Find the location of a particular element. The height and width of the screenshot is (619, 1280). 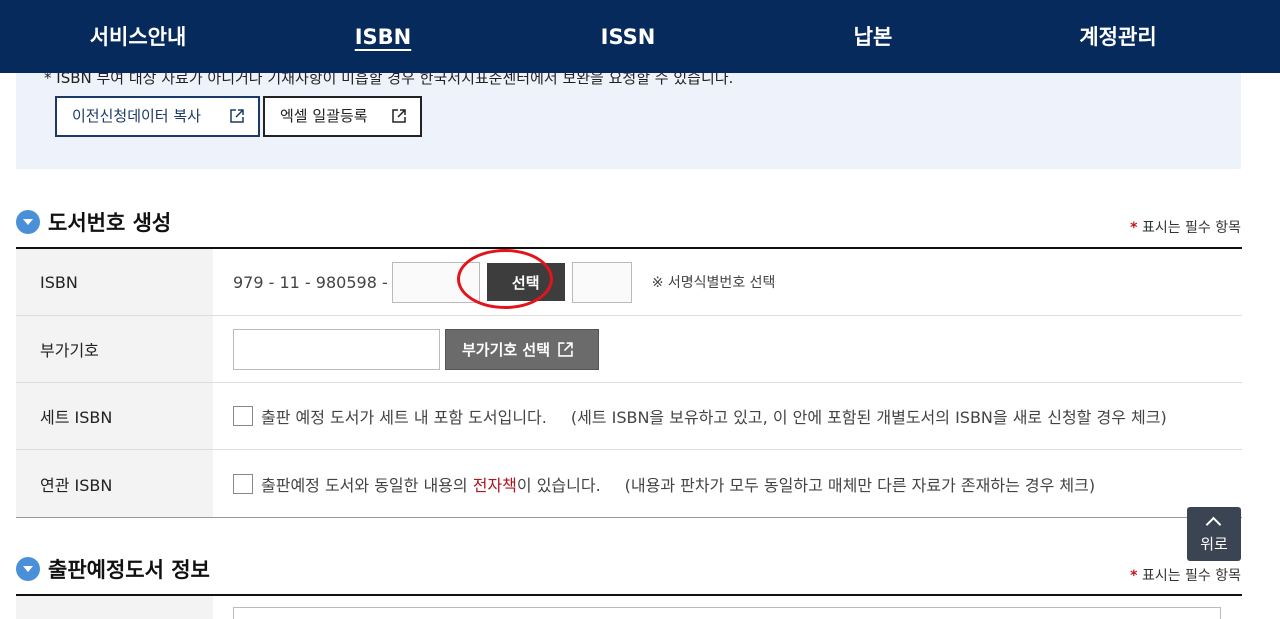

excel-bulk-register-button: 엑셀 일괄등록 is located at coordinates (342, 116).